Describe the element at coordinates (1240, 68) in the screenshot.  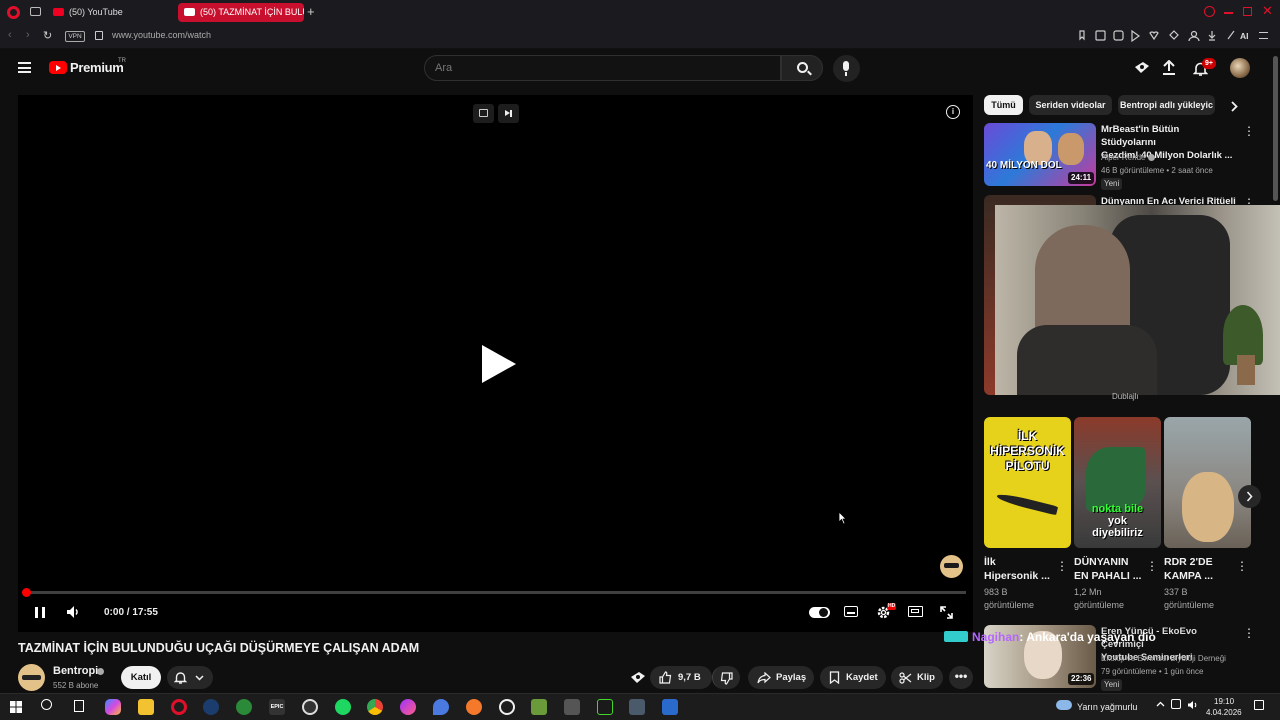
I see `account-avatar` at that location.